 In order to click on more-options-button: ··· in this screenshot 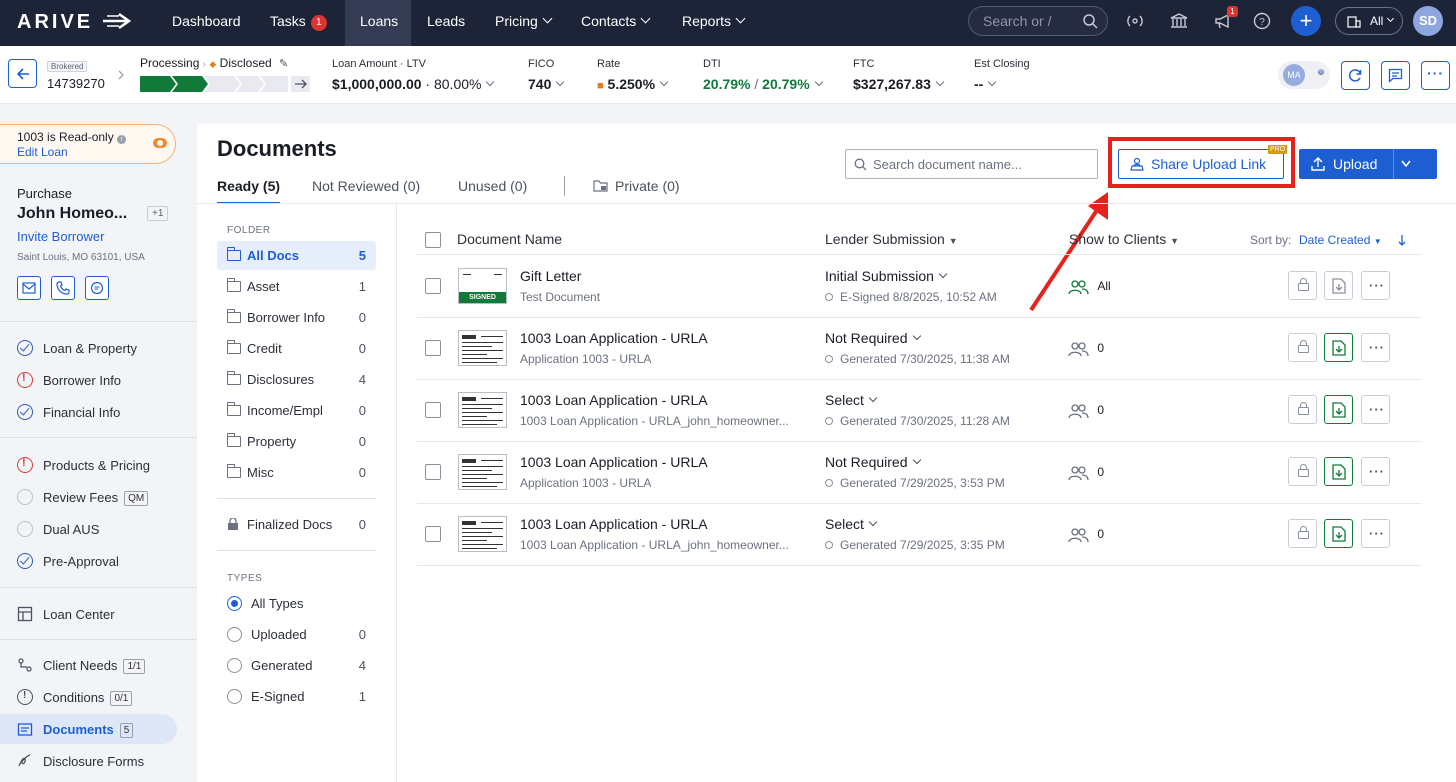, I will do `click(1435, 75)`.